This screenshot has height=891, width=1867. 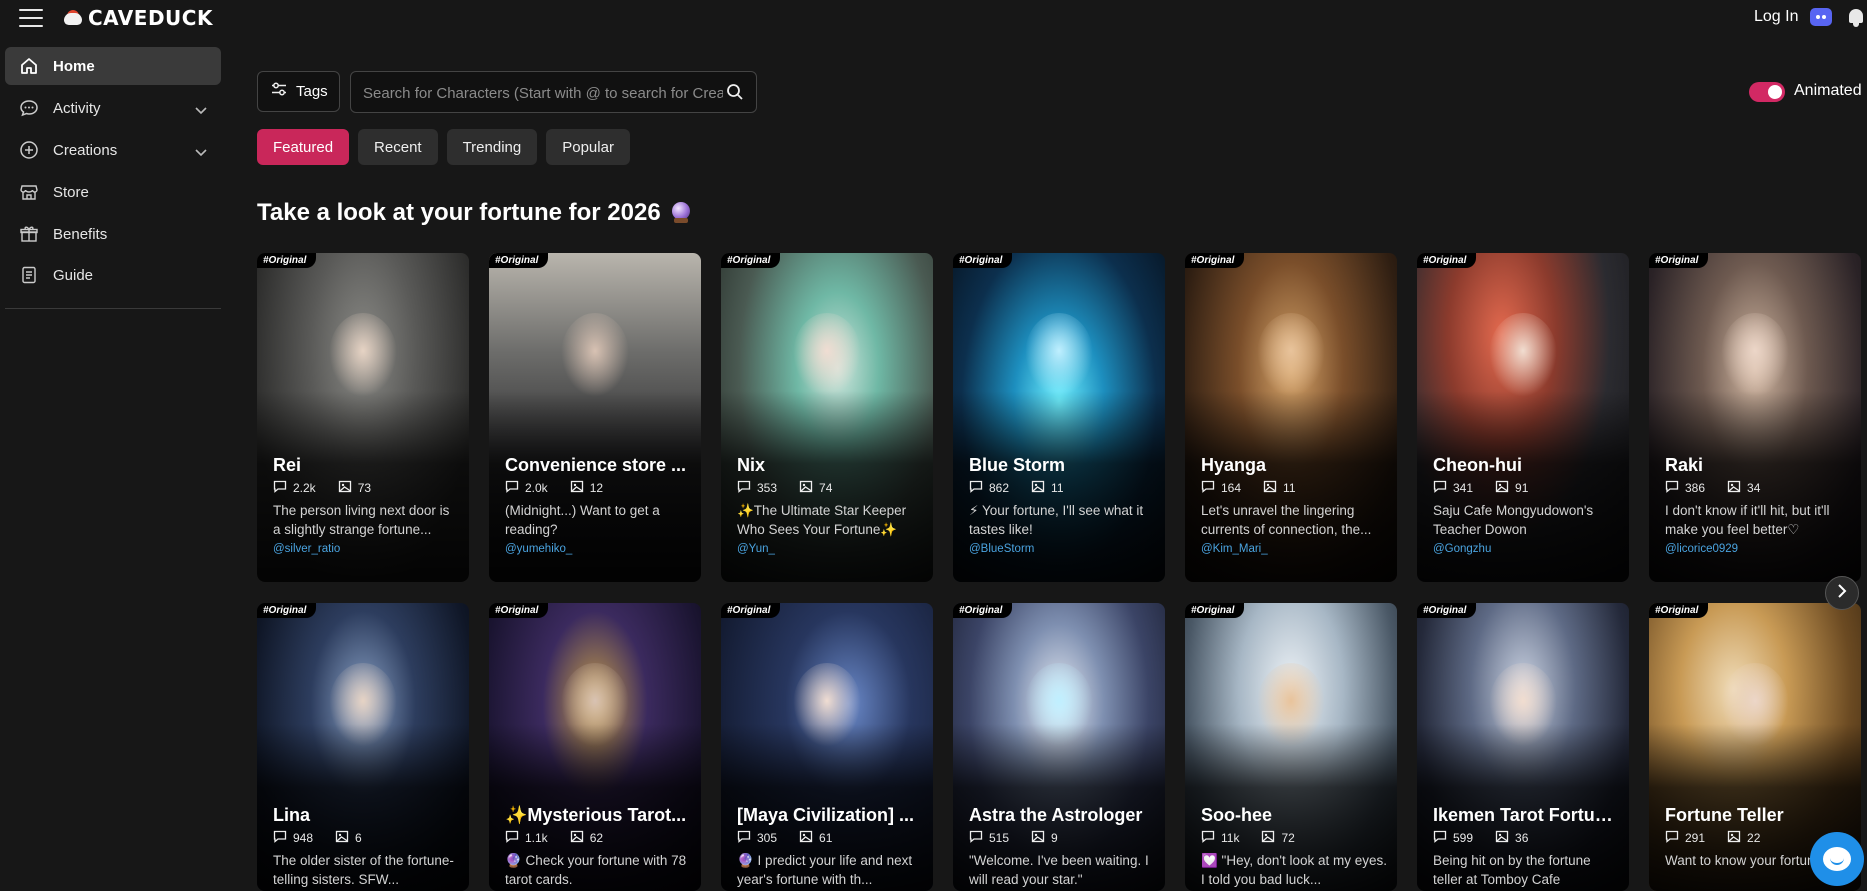 I want to click on hamburger-menu-icon, so click(x=31, y=19).